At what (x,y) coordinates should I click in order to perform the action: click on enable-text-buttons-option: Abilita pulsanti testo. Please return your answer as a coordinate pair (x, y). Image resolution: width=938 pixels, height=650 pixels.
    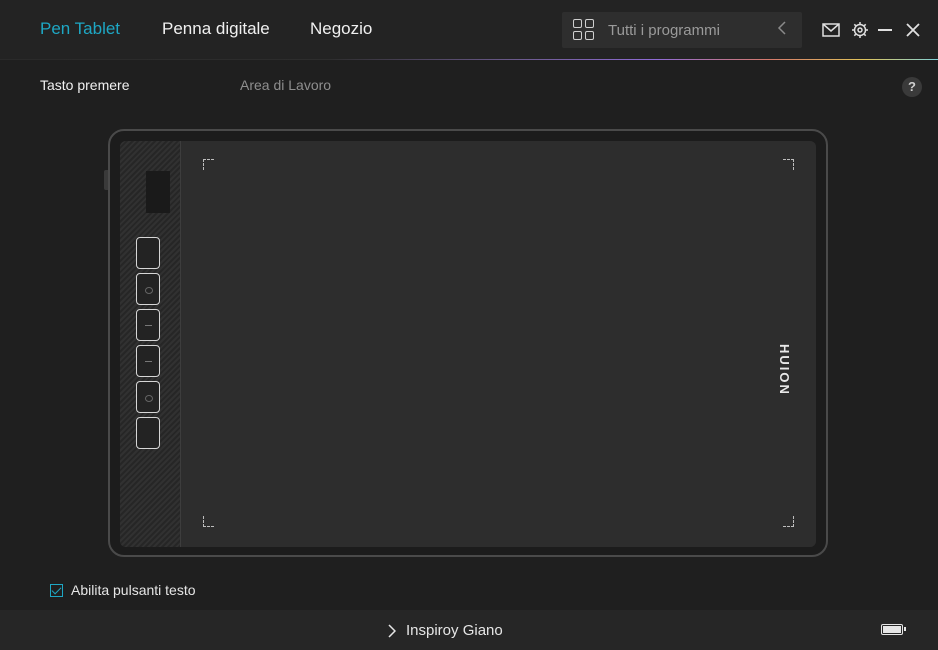
    Looking at the image, I should click on (123, 590).